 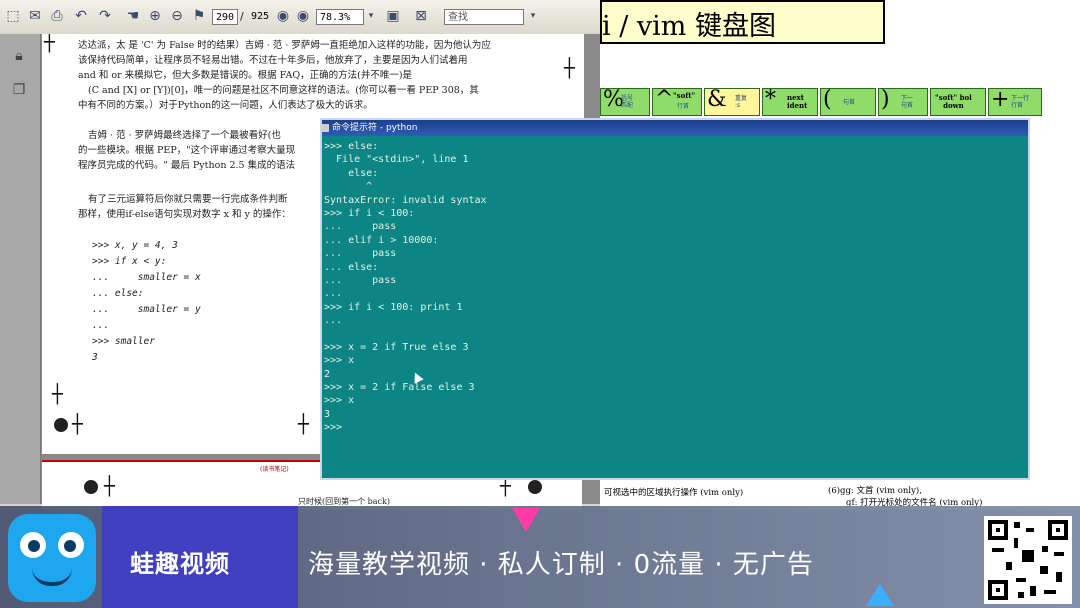 What do you see at coordinates (689, 26) in the screenshot?
I see `vim-title: i / vim 键盘图` at bounding box center [689, 26].